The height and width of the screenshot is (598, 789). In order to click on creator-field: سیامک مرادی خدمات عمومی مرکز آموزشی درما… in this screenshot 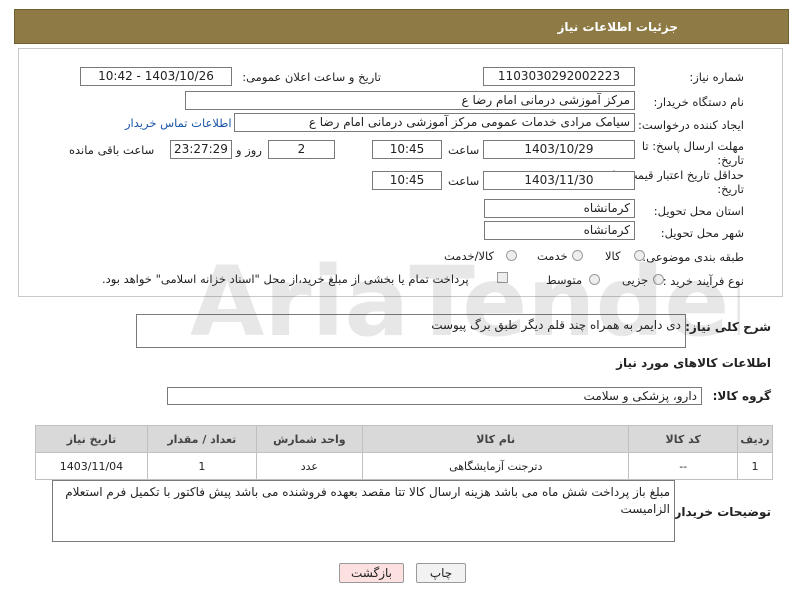, I will do `click(434, 122)`.